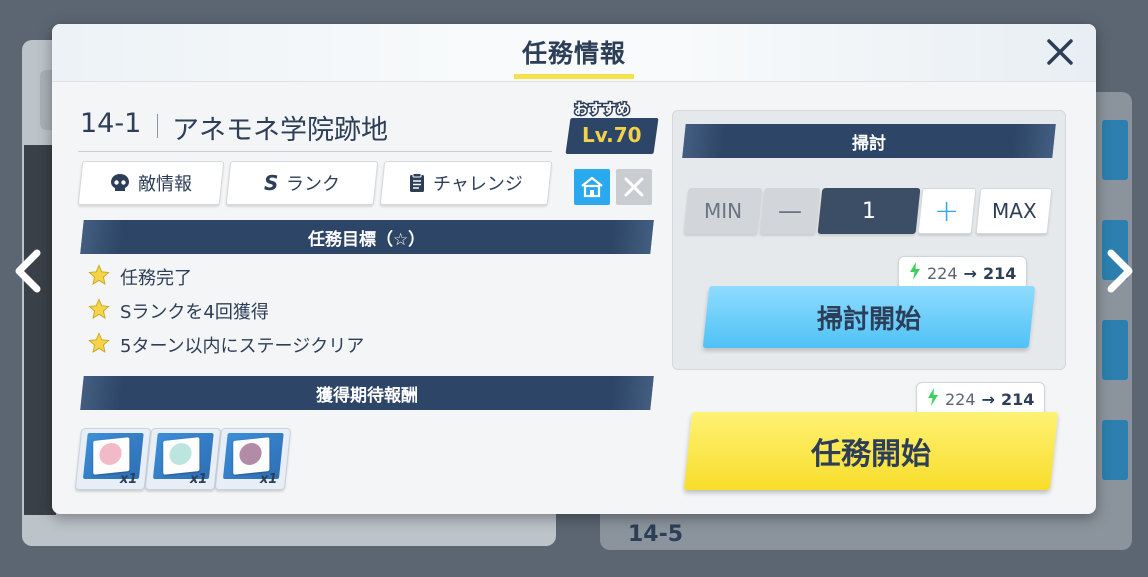  I want to click on max-label: MAX, so click(1014, 211).